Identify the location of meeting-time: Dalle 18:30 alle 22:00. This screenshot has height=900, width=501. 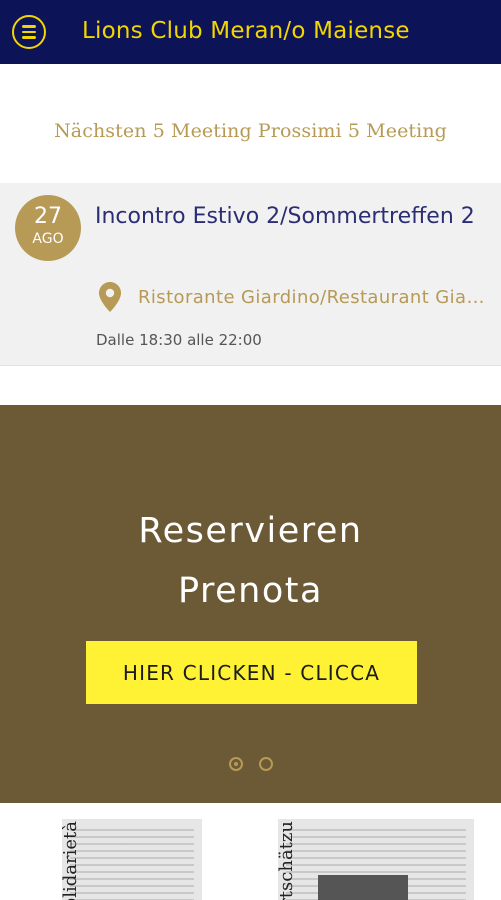
(179, 340).